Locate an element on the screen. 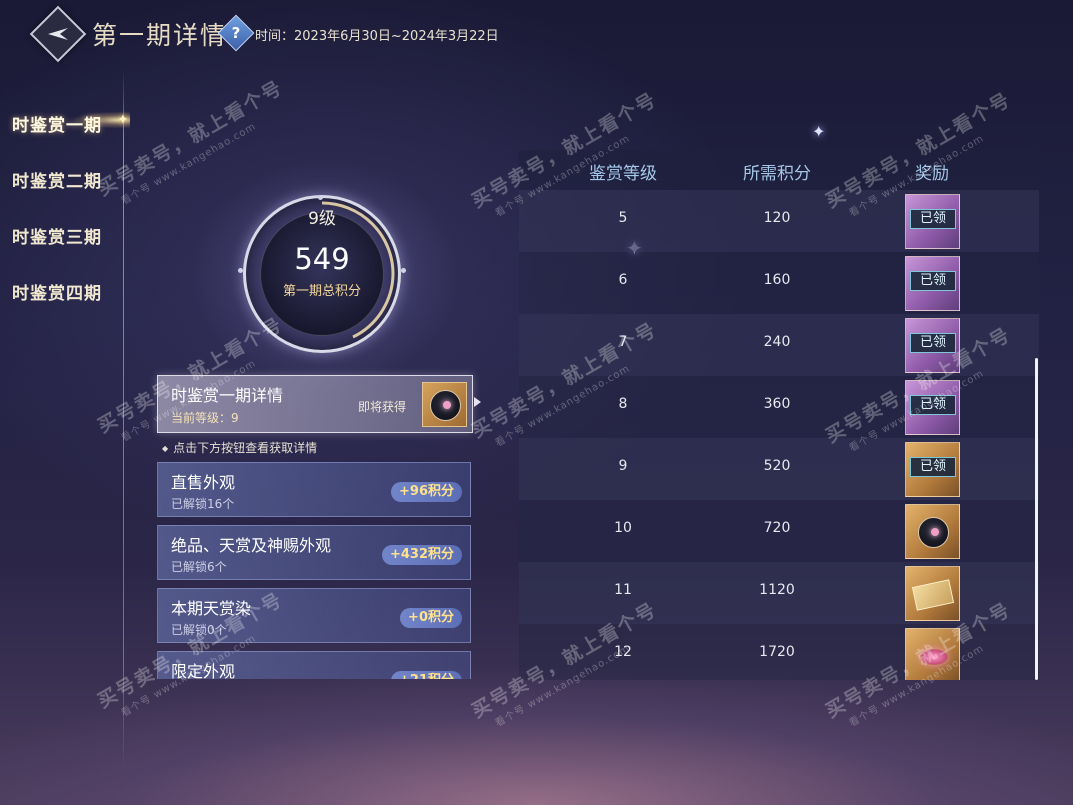 The height and width of the screenshot is (805, 1073). points-badge: +432积分 is located at coordinates (421, 555).